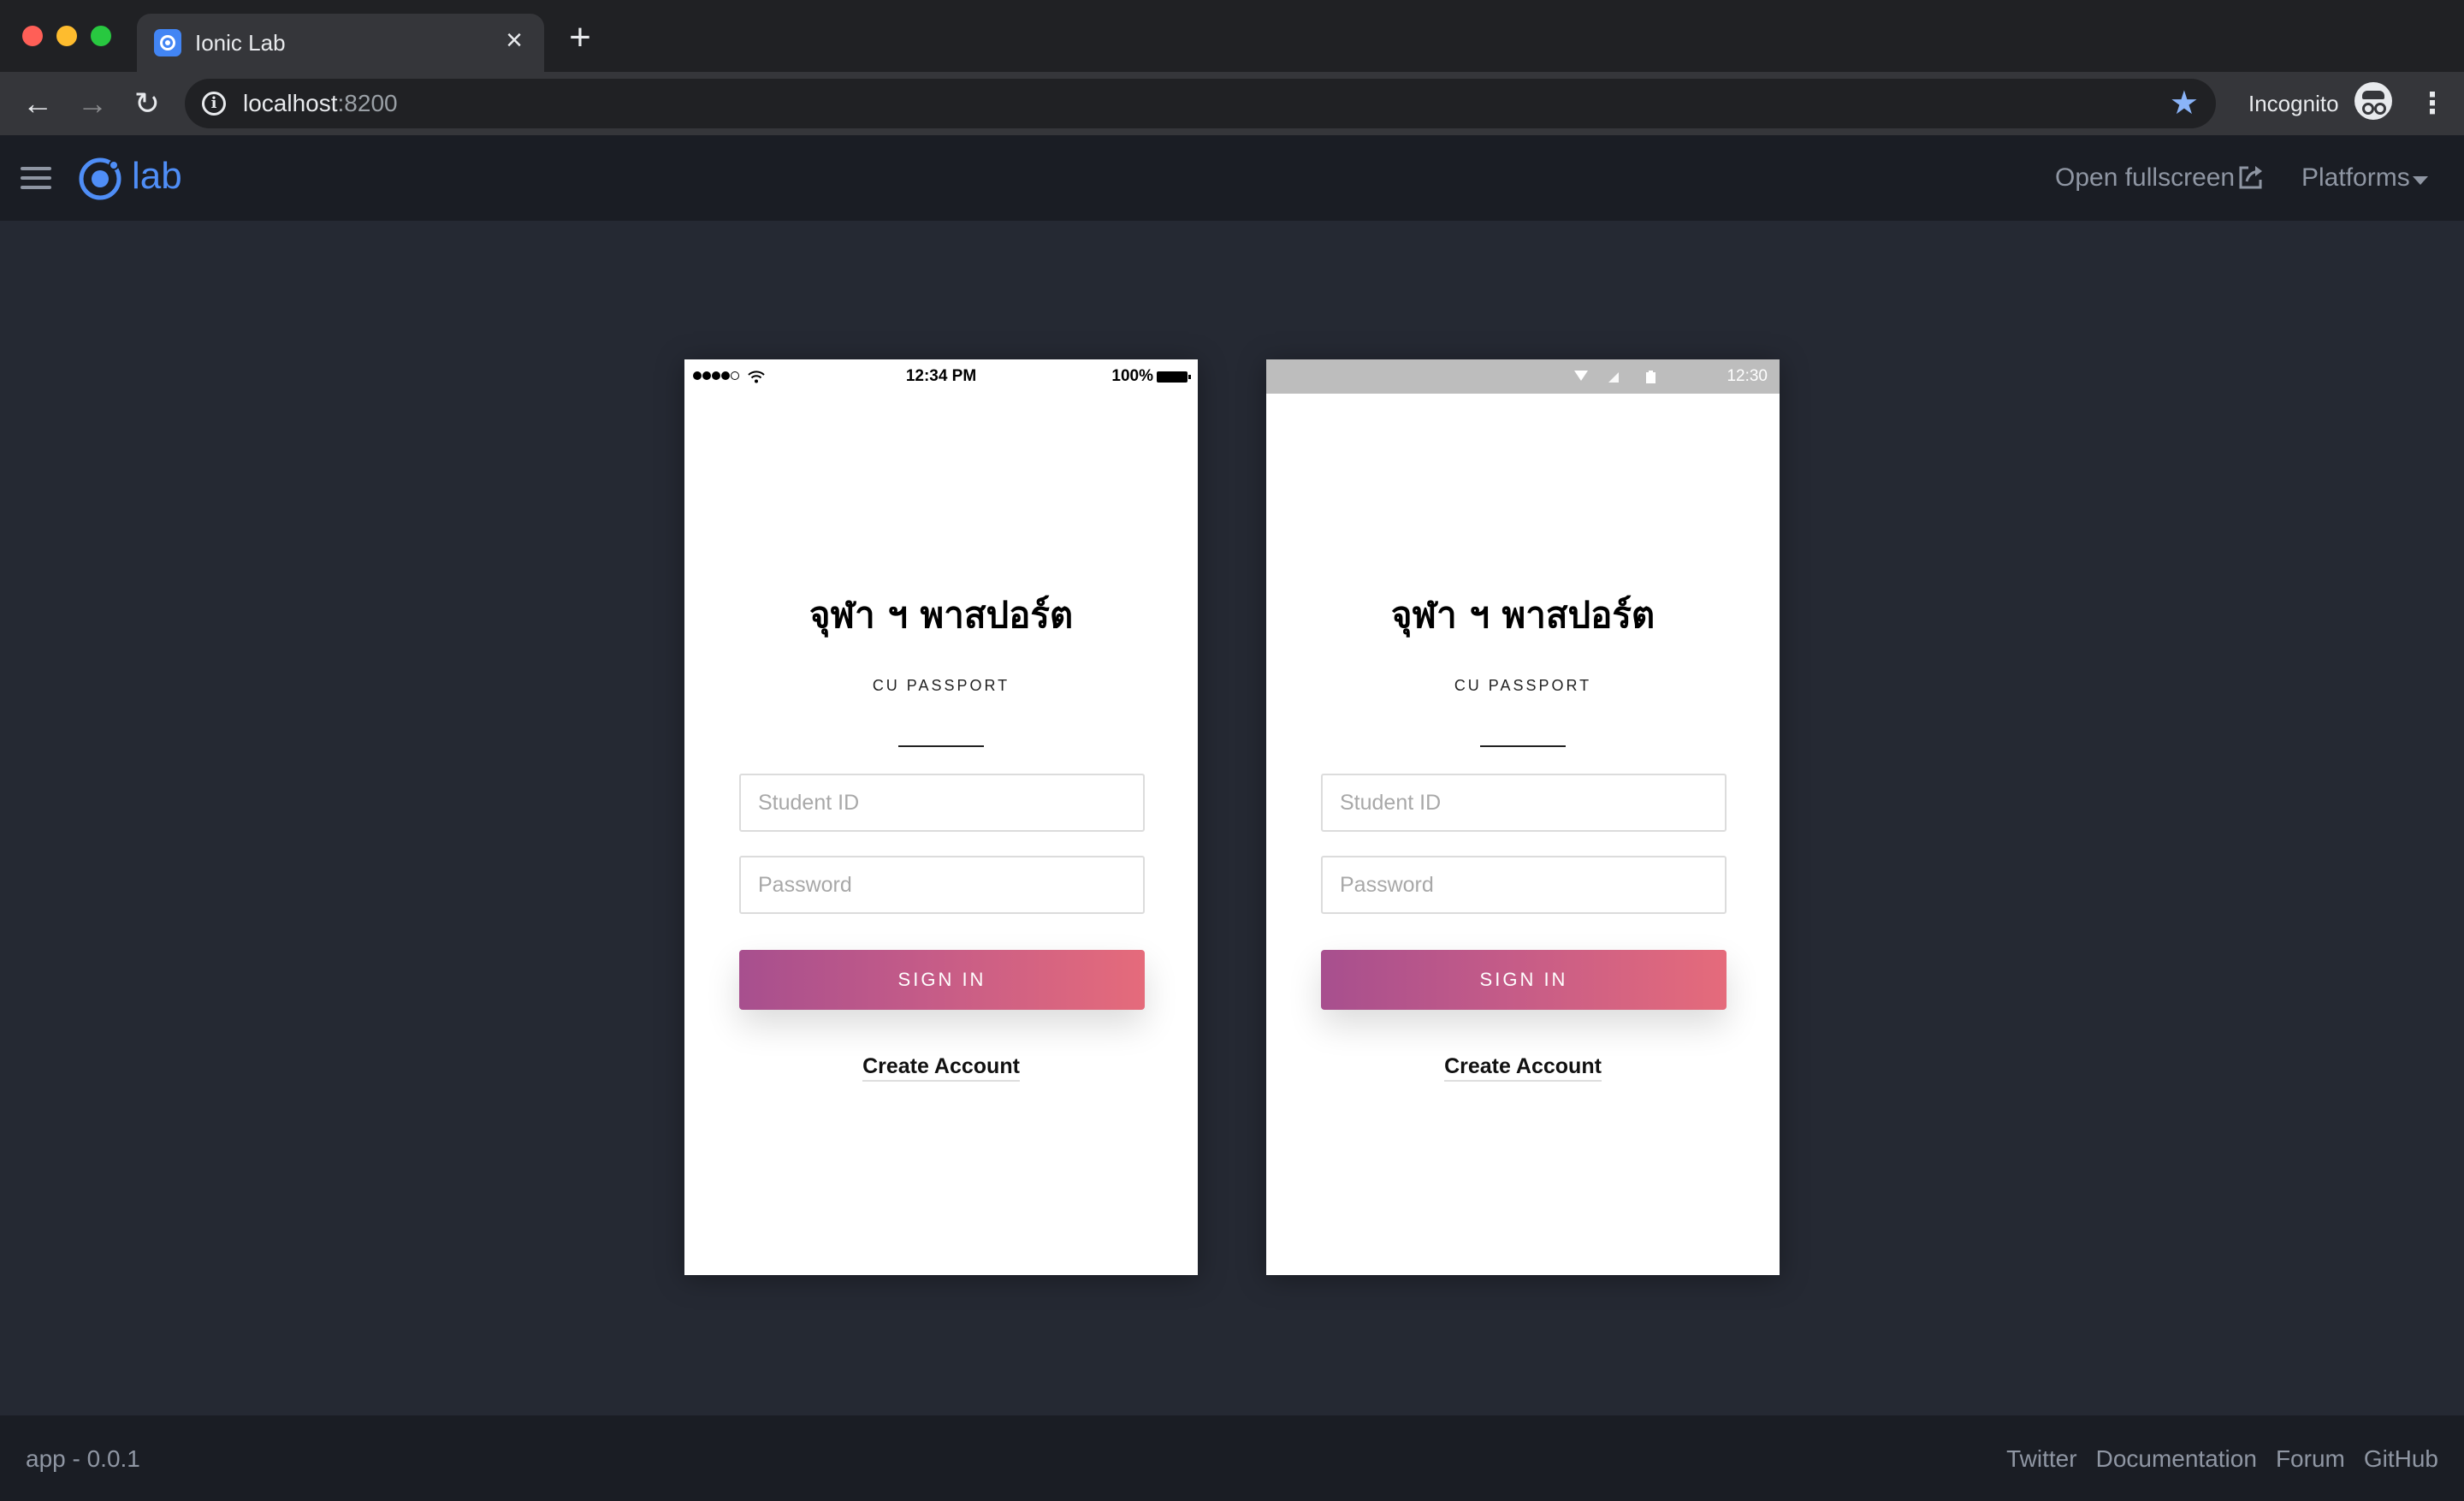 This screenshot has height=1501, width=2464. Describe the element at coordinates (2310, 1459) in the screenshot. I see `forum-link: Forum` at that location.